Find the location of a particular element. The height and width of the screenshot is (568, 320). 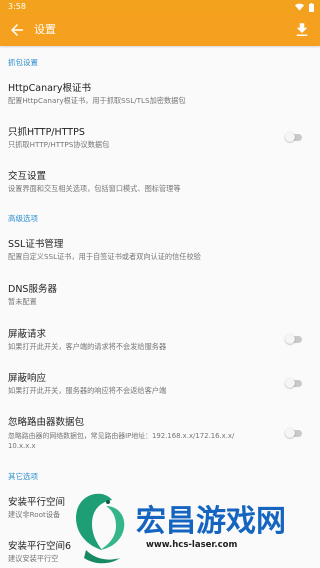

setting-title: HttpCanary根证书 is located at coordinates (49, 88).